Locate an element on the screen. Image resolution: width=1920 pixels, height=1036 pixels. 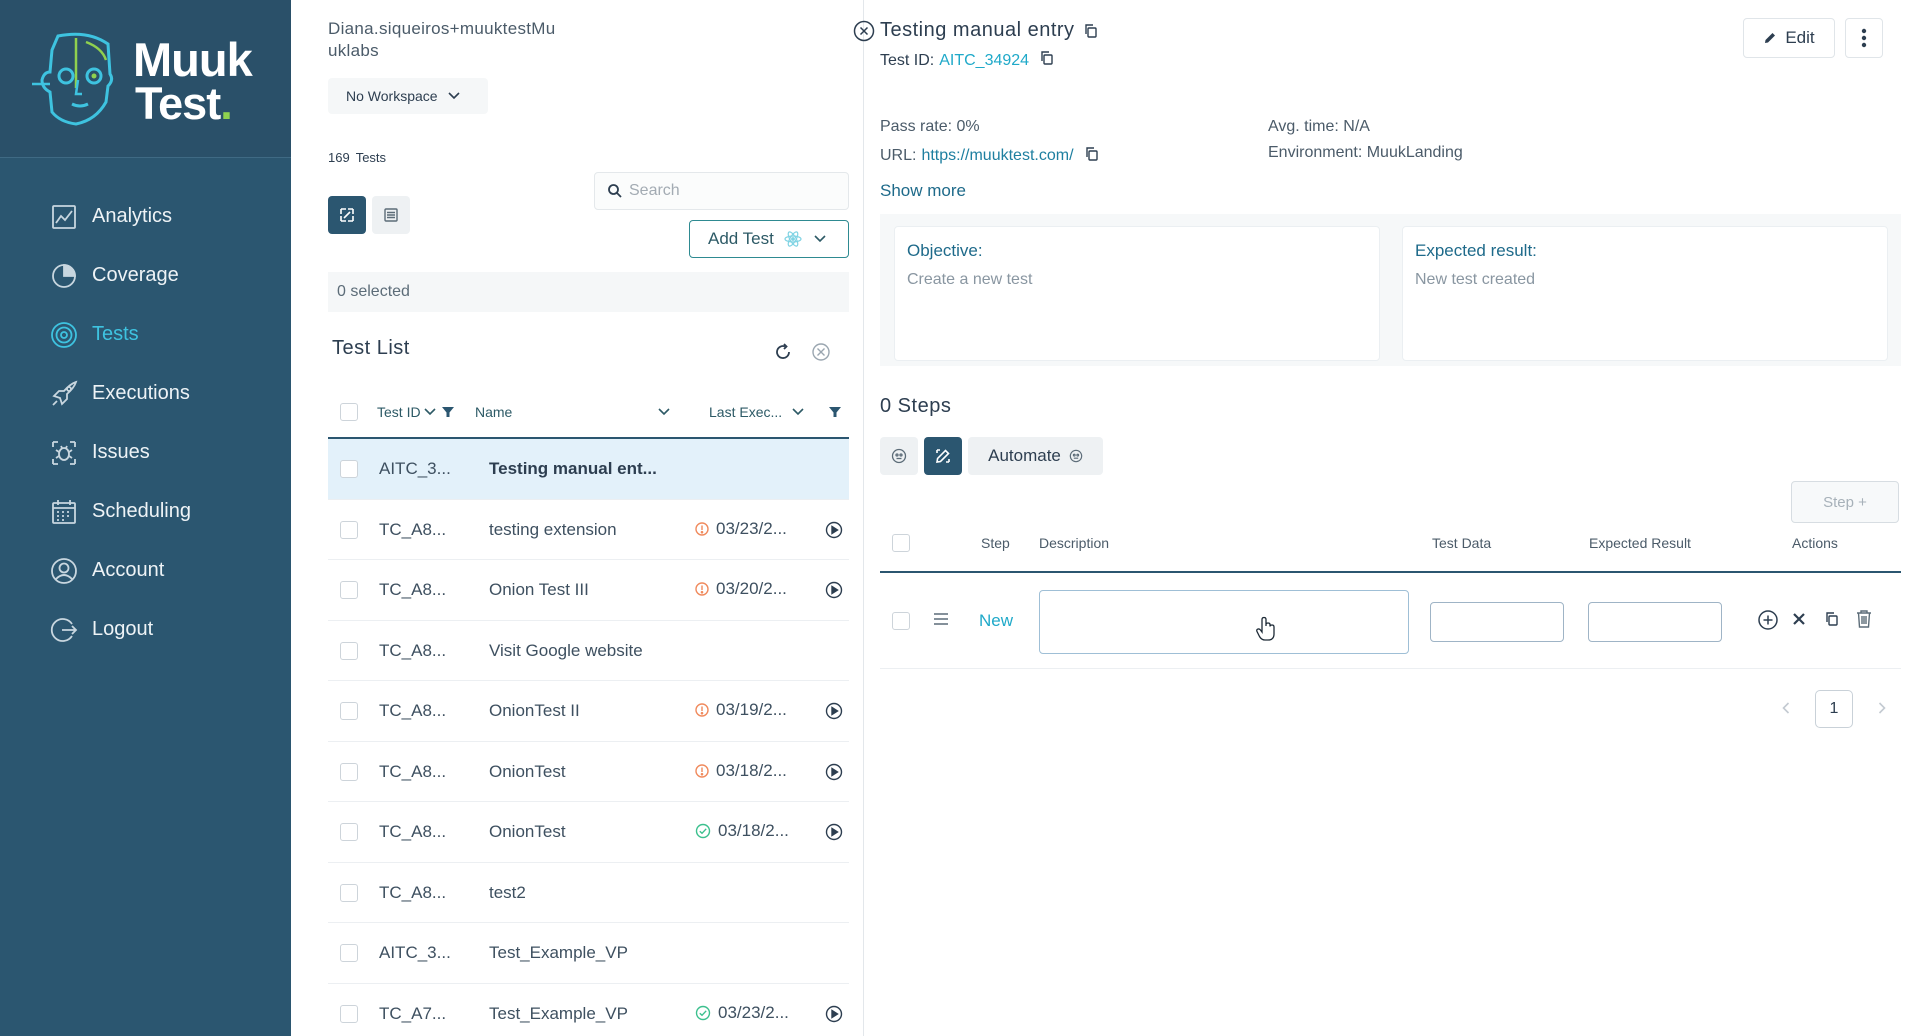
next-page-button is located at coordinates (1882, 708).